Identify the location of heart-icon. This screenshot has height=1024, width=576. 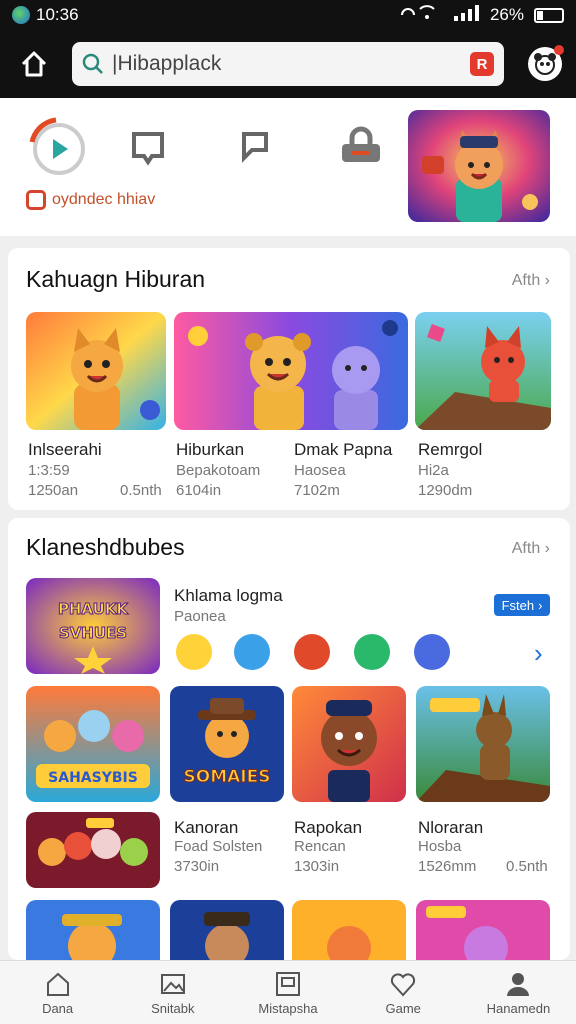
(403, 985).